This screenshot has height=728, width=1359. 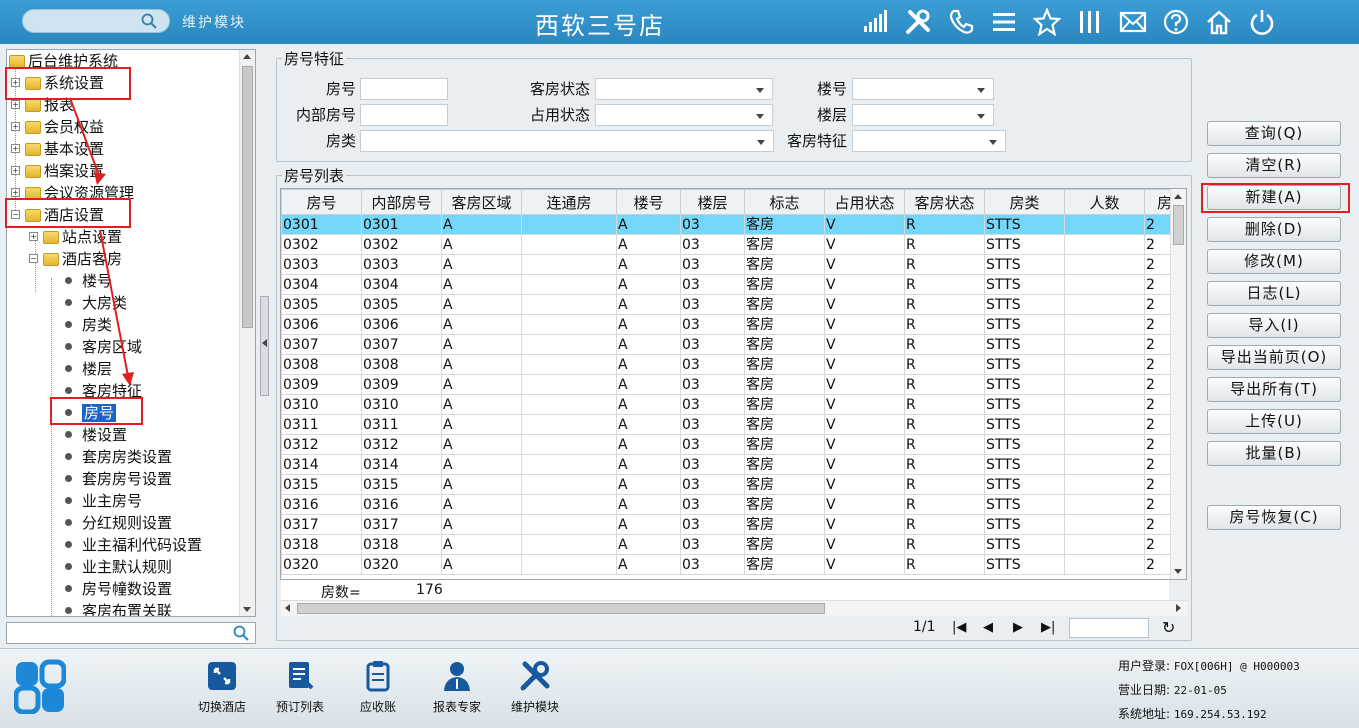 I want to click on last-page-icon: ▶|, so click(x=1048, y=627).